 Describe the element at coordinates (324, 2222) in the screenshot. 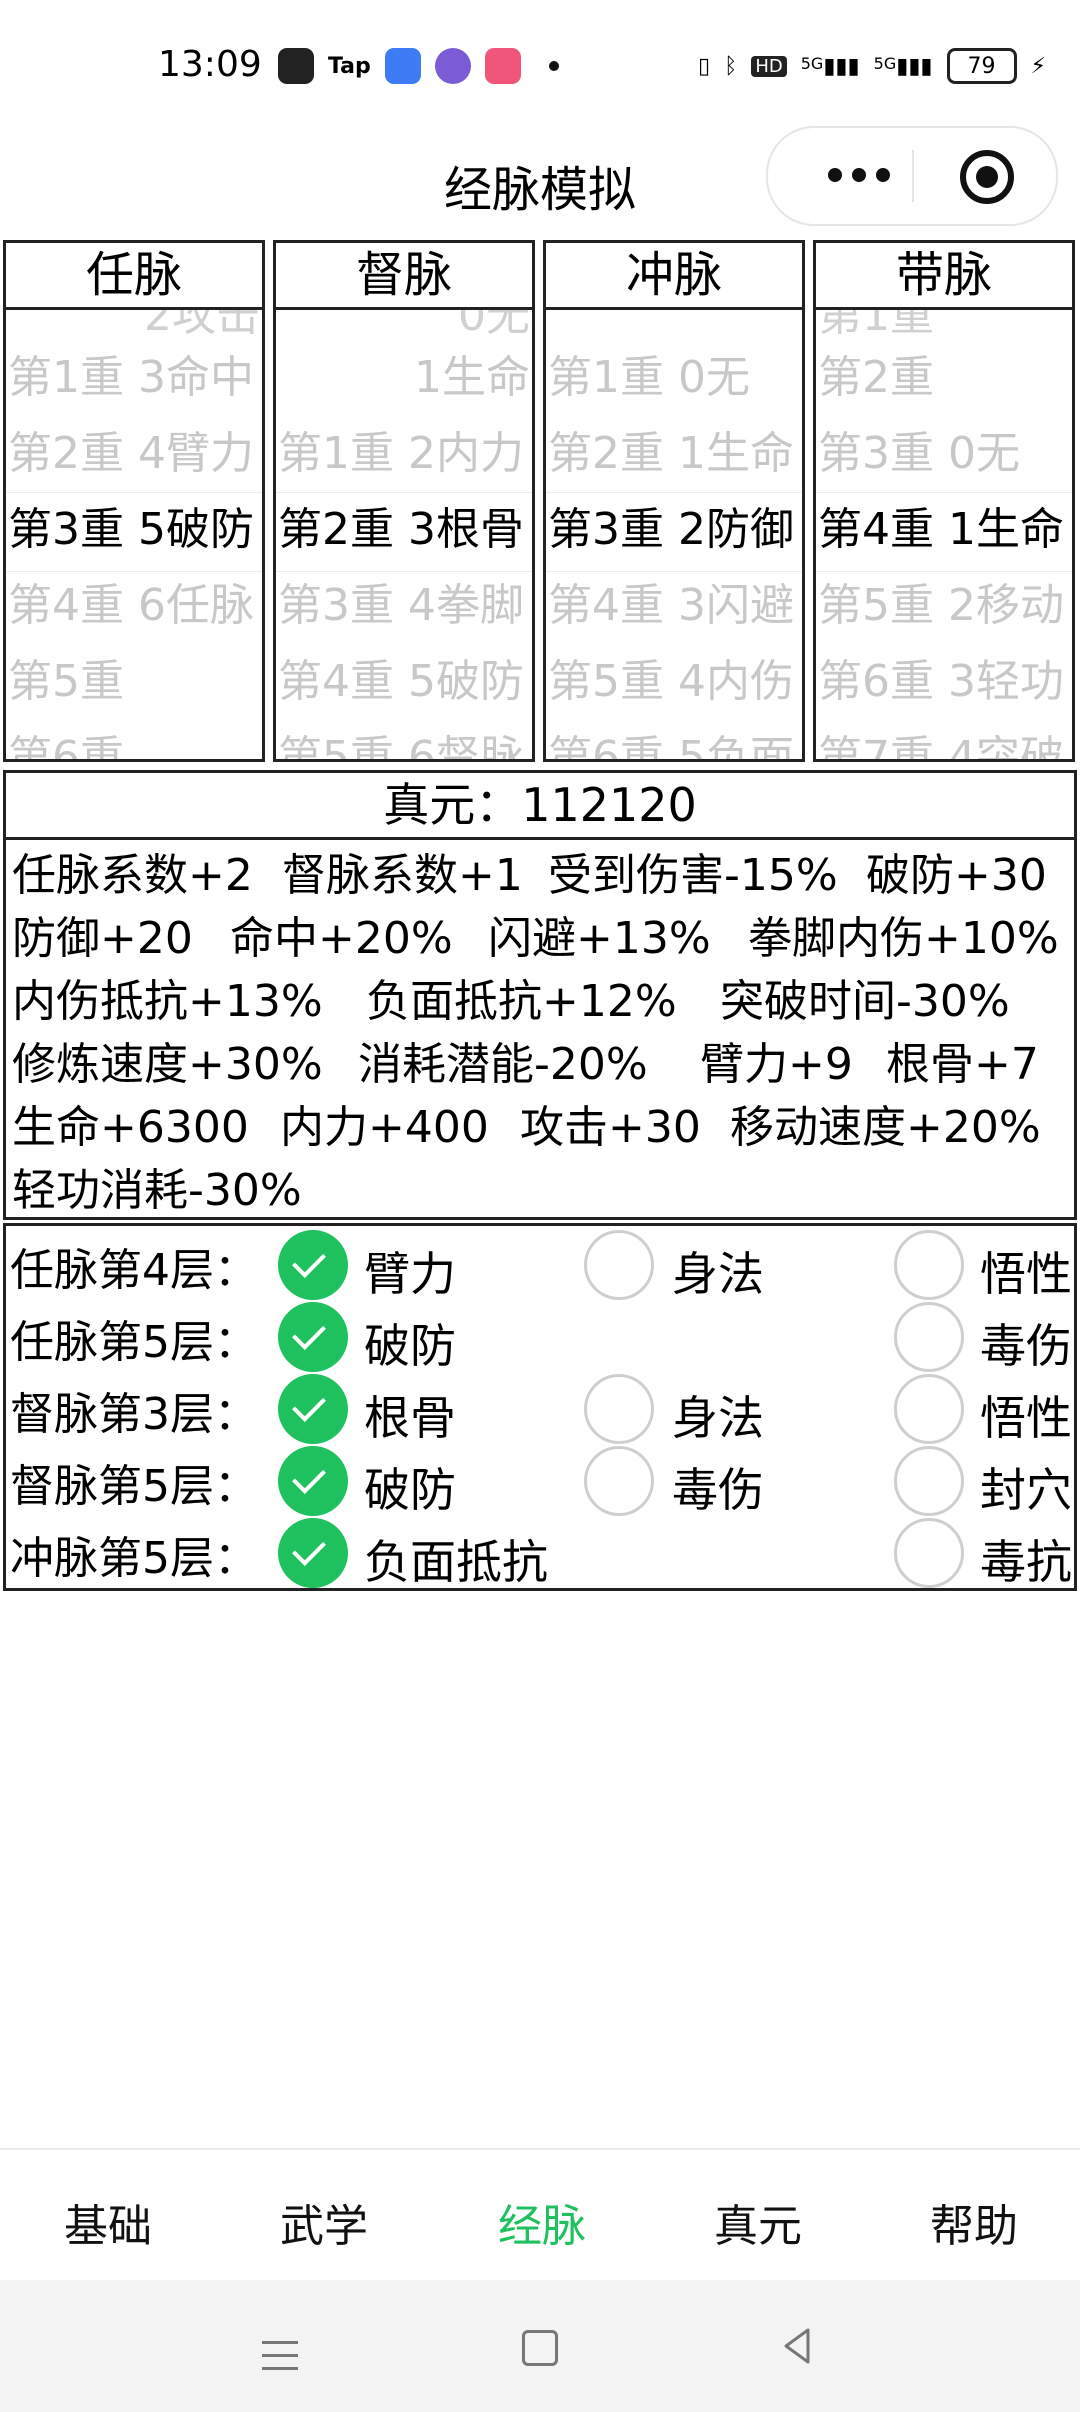

I see `tab-martial: 武学` at that location.